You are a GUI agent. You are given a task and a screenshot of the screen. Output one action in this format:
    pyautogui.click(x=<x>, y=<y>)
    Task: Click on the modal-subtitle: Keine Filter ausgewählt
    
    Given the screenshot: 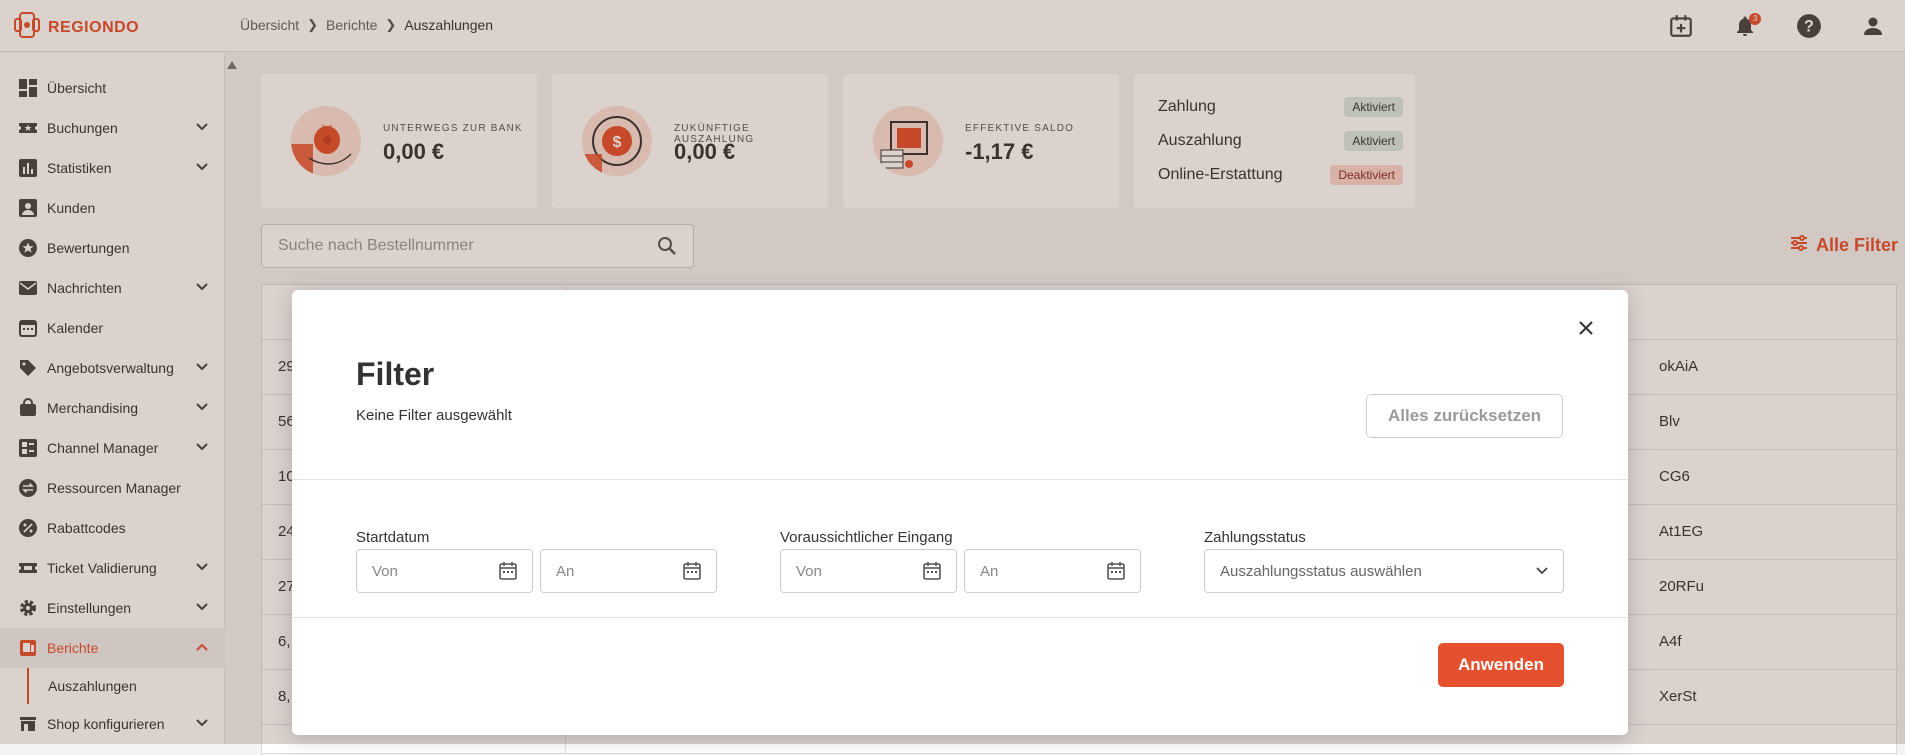 What is the action you would take?
    pyautogui.click(x=434, y=415)
    